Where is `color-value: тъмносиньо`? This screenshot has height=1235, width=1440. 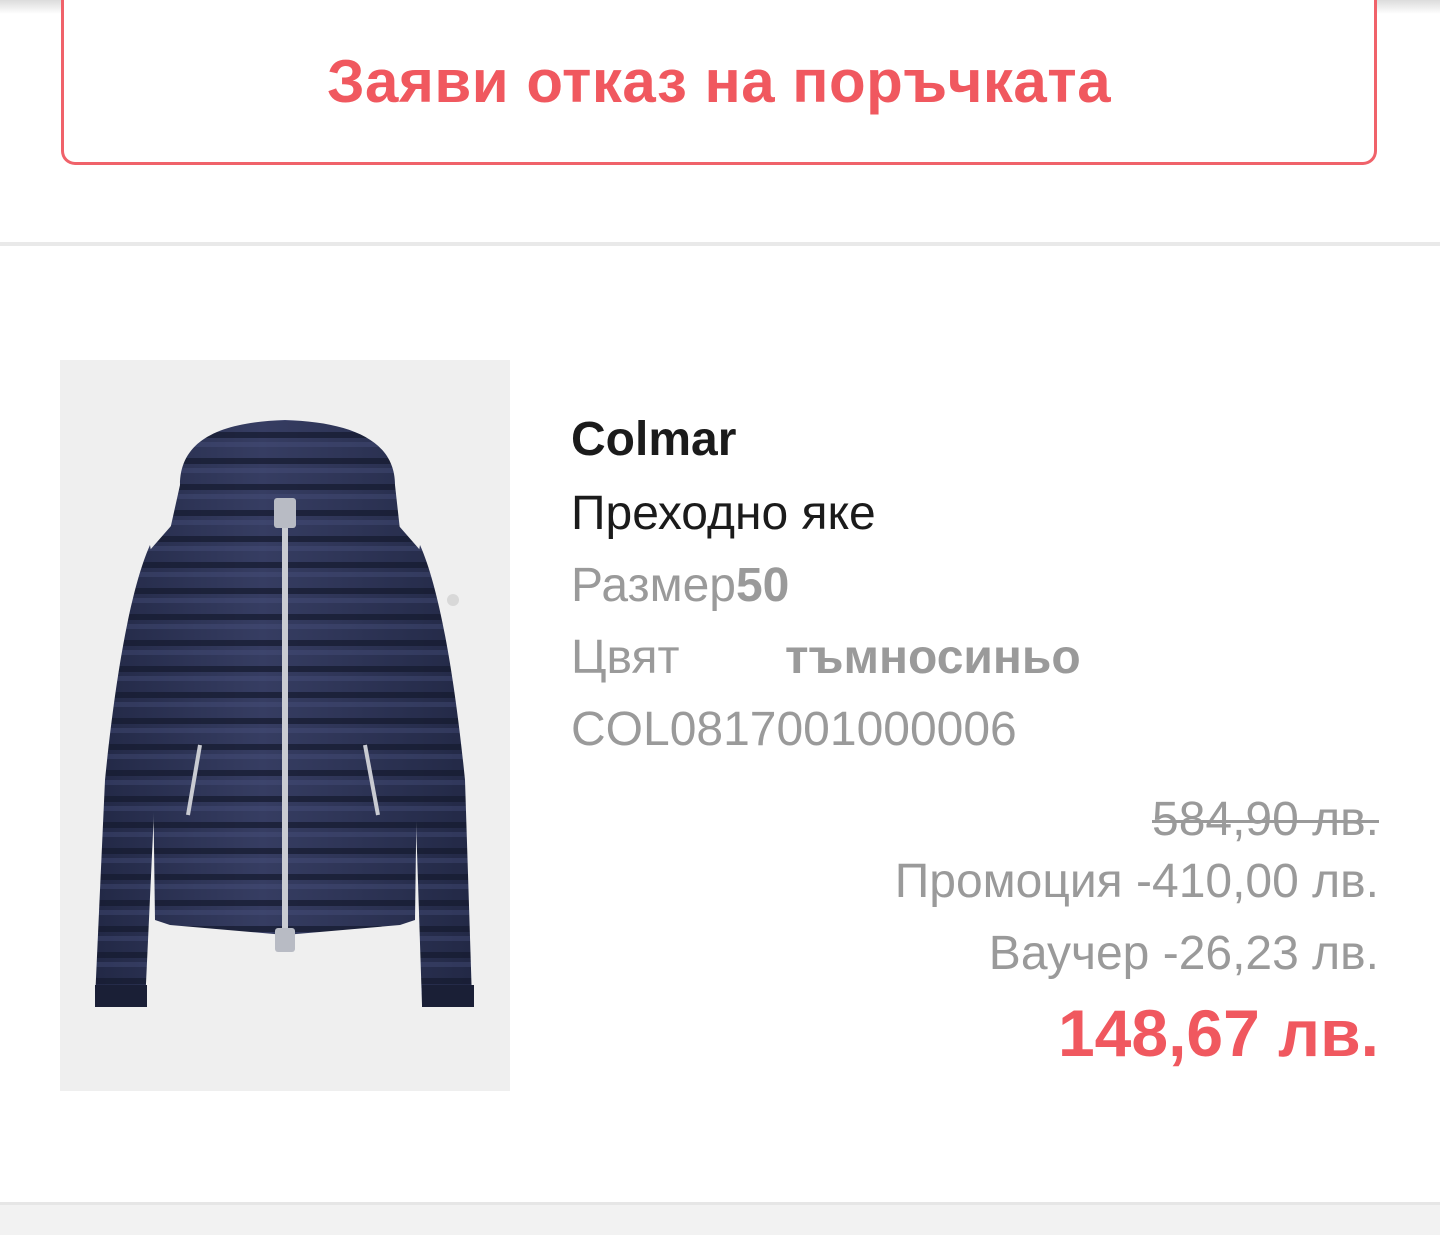
color-value: тъмносиньо is located at coordinates (933, 657).